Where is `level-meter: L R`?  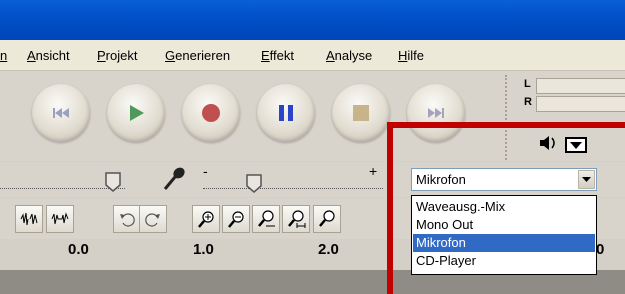
level-meter: L R is located at coordinates (566, 102).